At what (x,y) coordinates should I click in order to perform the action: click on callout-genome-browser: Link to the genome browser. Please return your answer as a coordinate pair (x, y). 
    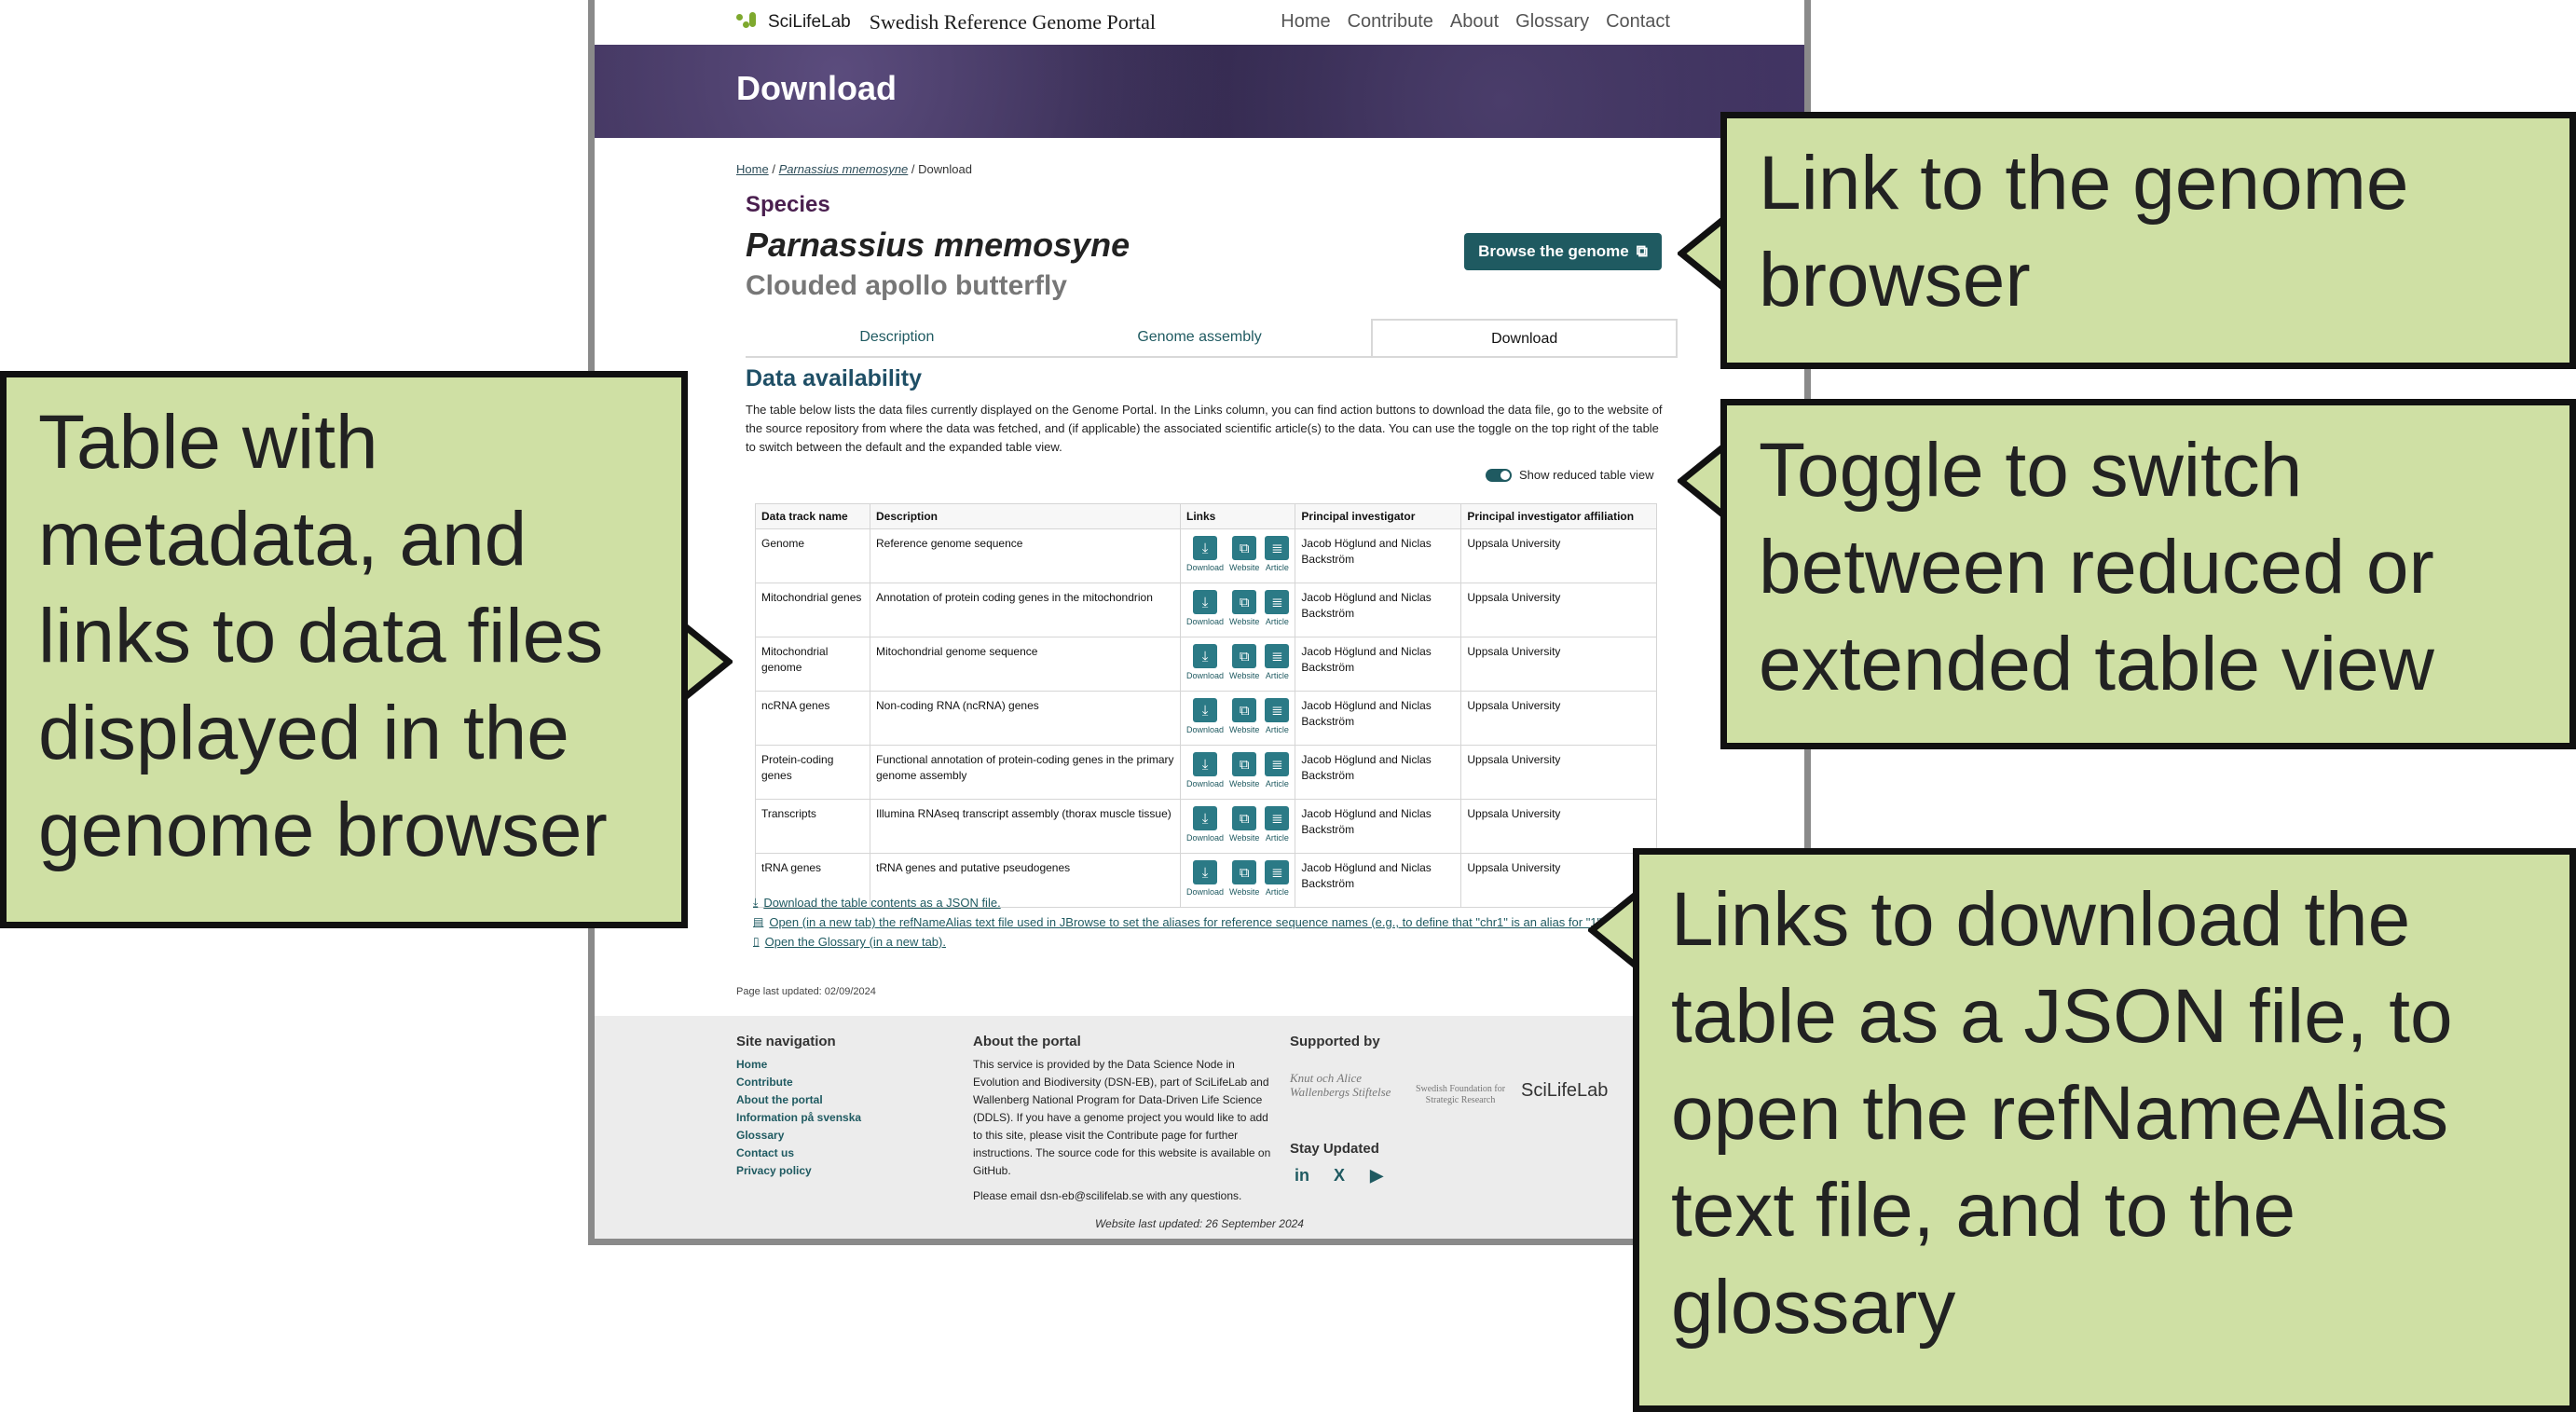
    Looking at the image, I should click on (2148, 240).